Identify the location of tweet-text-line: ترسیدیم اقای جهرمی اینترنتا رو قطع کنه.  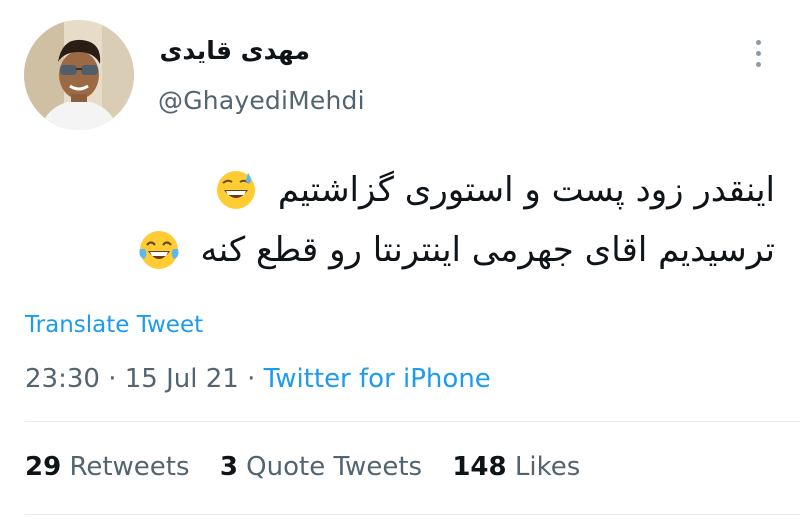
(405, 250).